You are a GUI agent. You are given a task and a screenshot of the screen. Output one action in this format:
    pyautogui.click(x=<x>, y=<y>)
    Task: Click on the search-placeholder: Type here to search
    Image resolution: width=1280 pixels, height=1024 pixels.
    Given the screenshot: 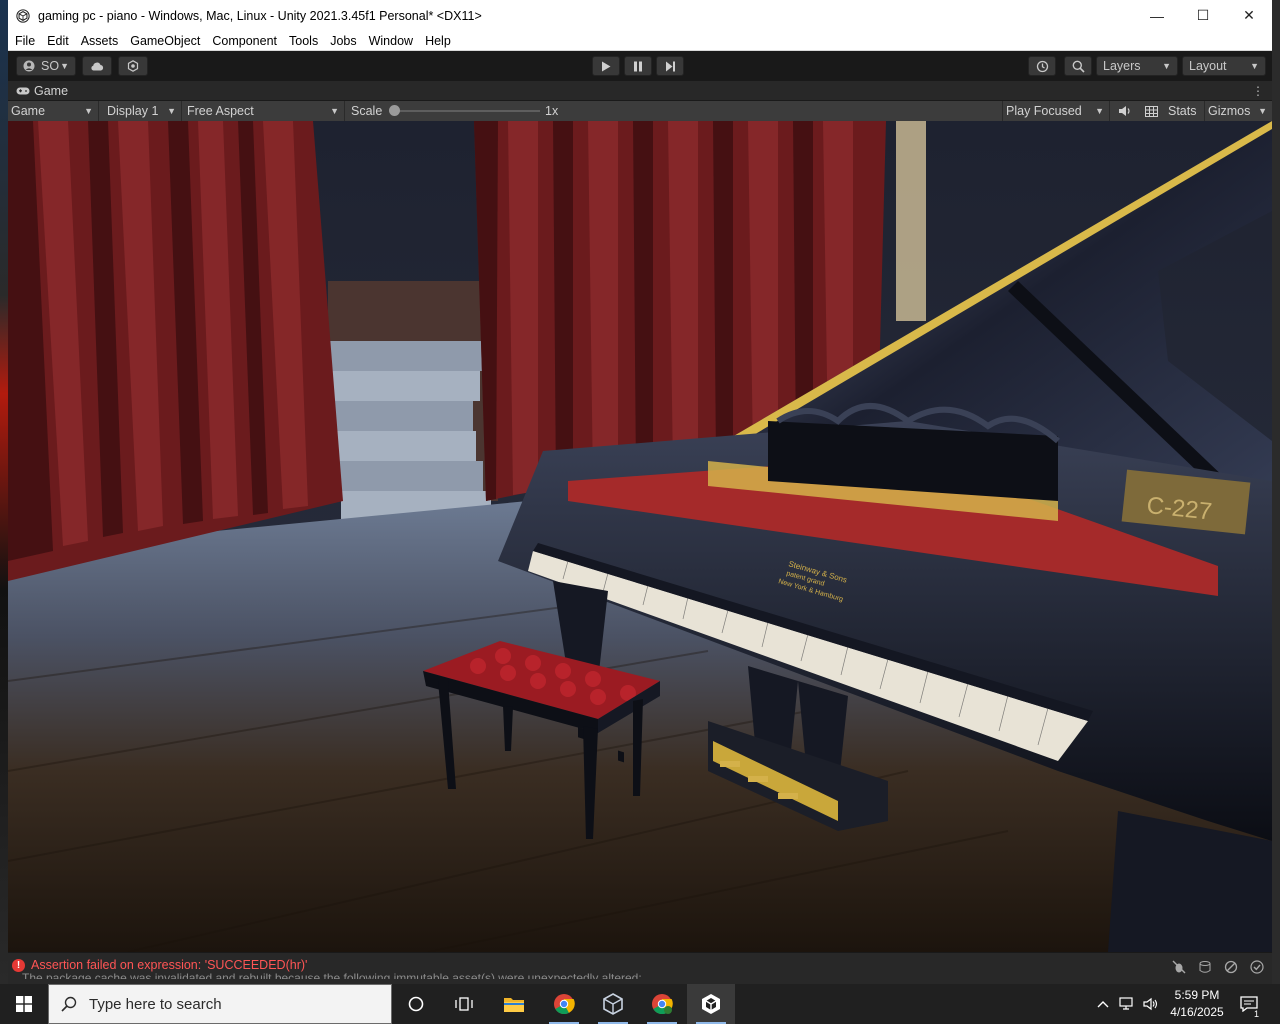 What is the action you would take?
    pyautogui.click(x=155, y=1004)
    